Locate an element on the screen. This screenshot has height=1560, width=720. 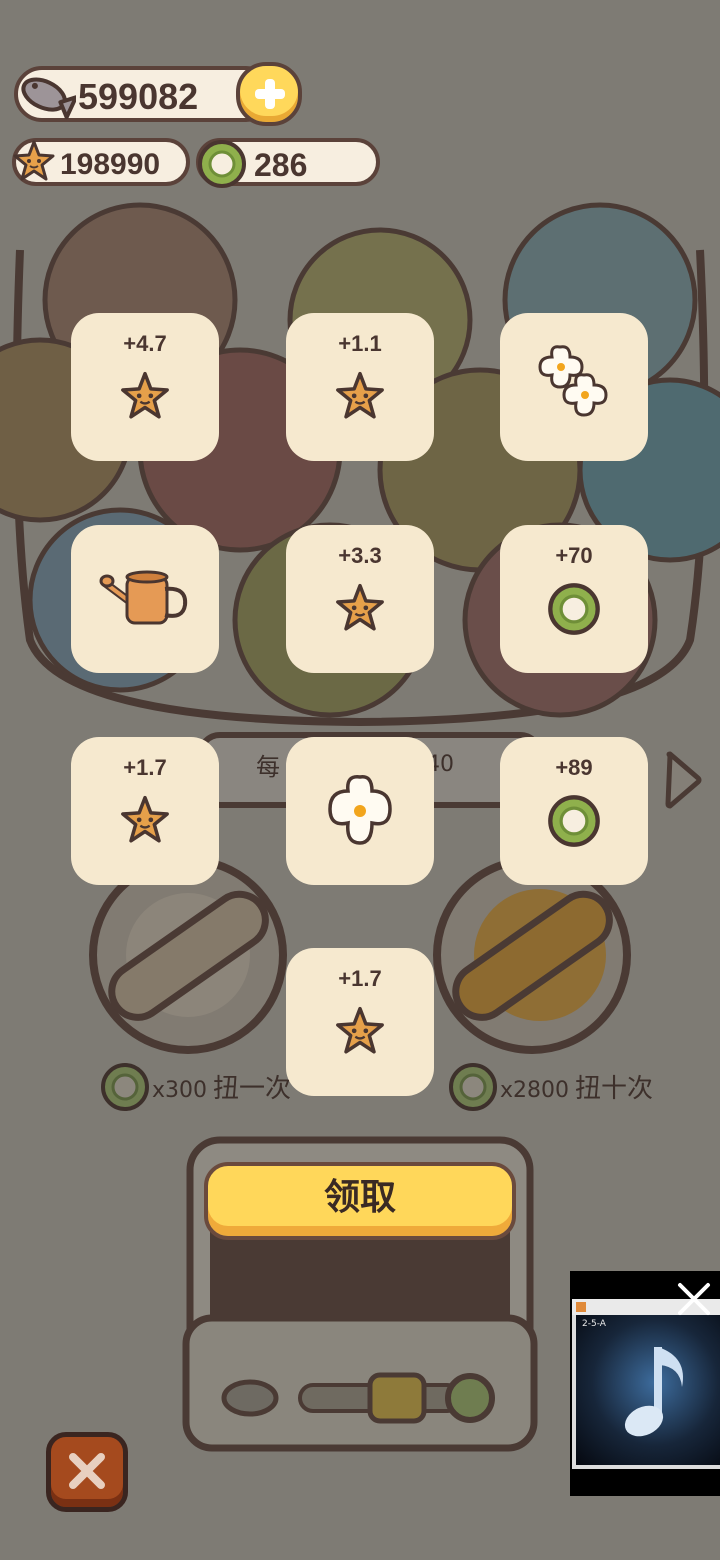
fish-count: 599082 is located at coordinates (138, 96).